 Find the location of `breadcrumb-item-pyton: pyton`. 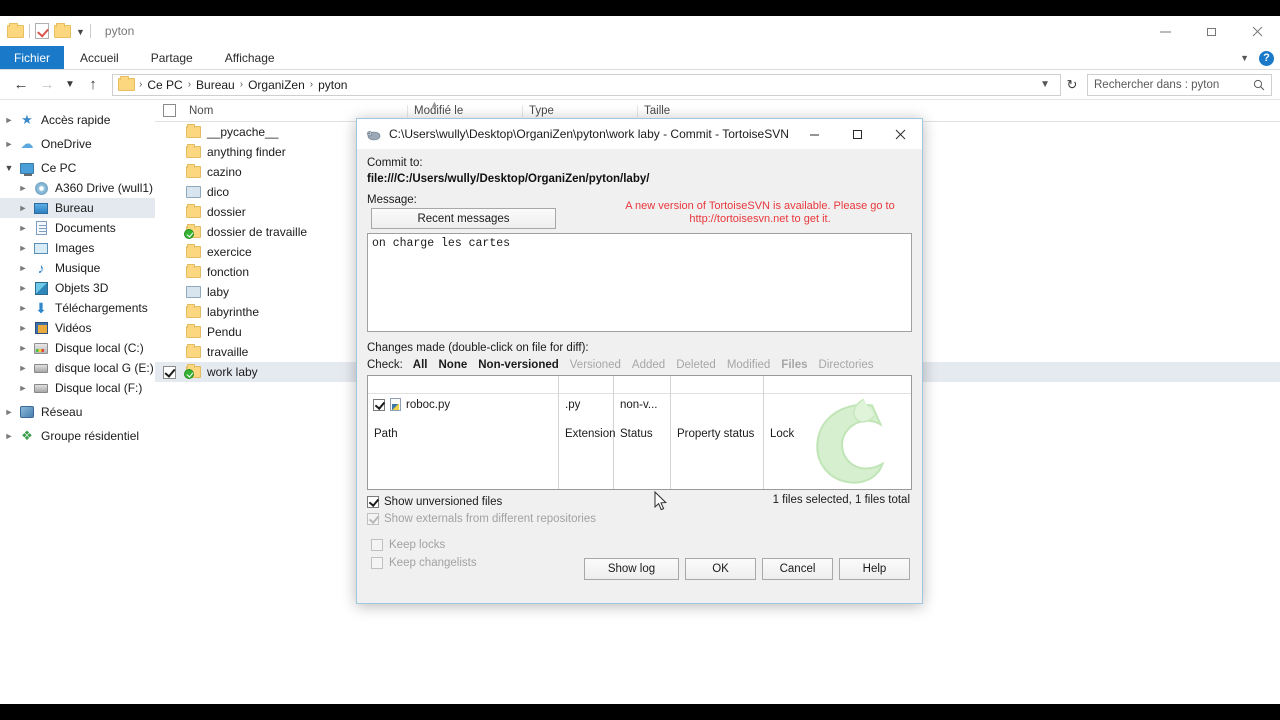

breadcrumb-item-pyton: pyton is located at coordinates (332, 85).